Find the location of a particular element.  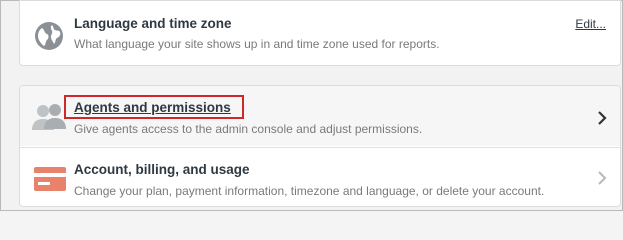

language-title: Language and time zone is located at coordinates (153, 23).